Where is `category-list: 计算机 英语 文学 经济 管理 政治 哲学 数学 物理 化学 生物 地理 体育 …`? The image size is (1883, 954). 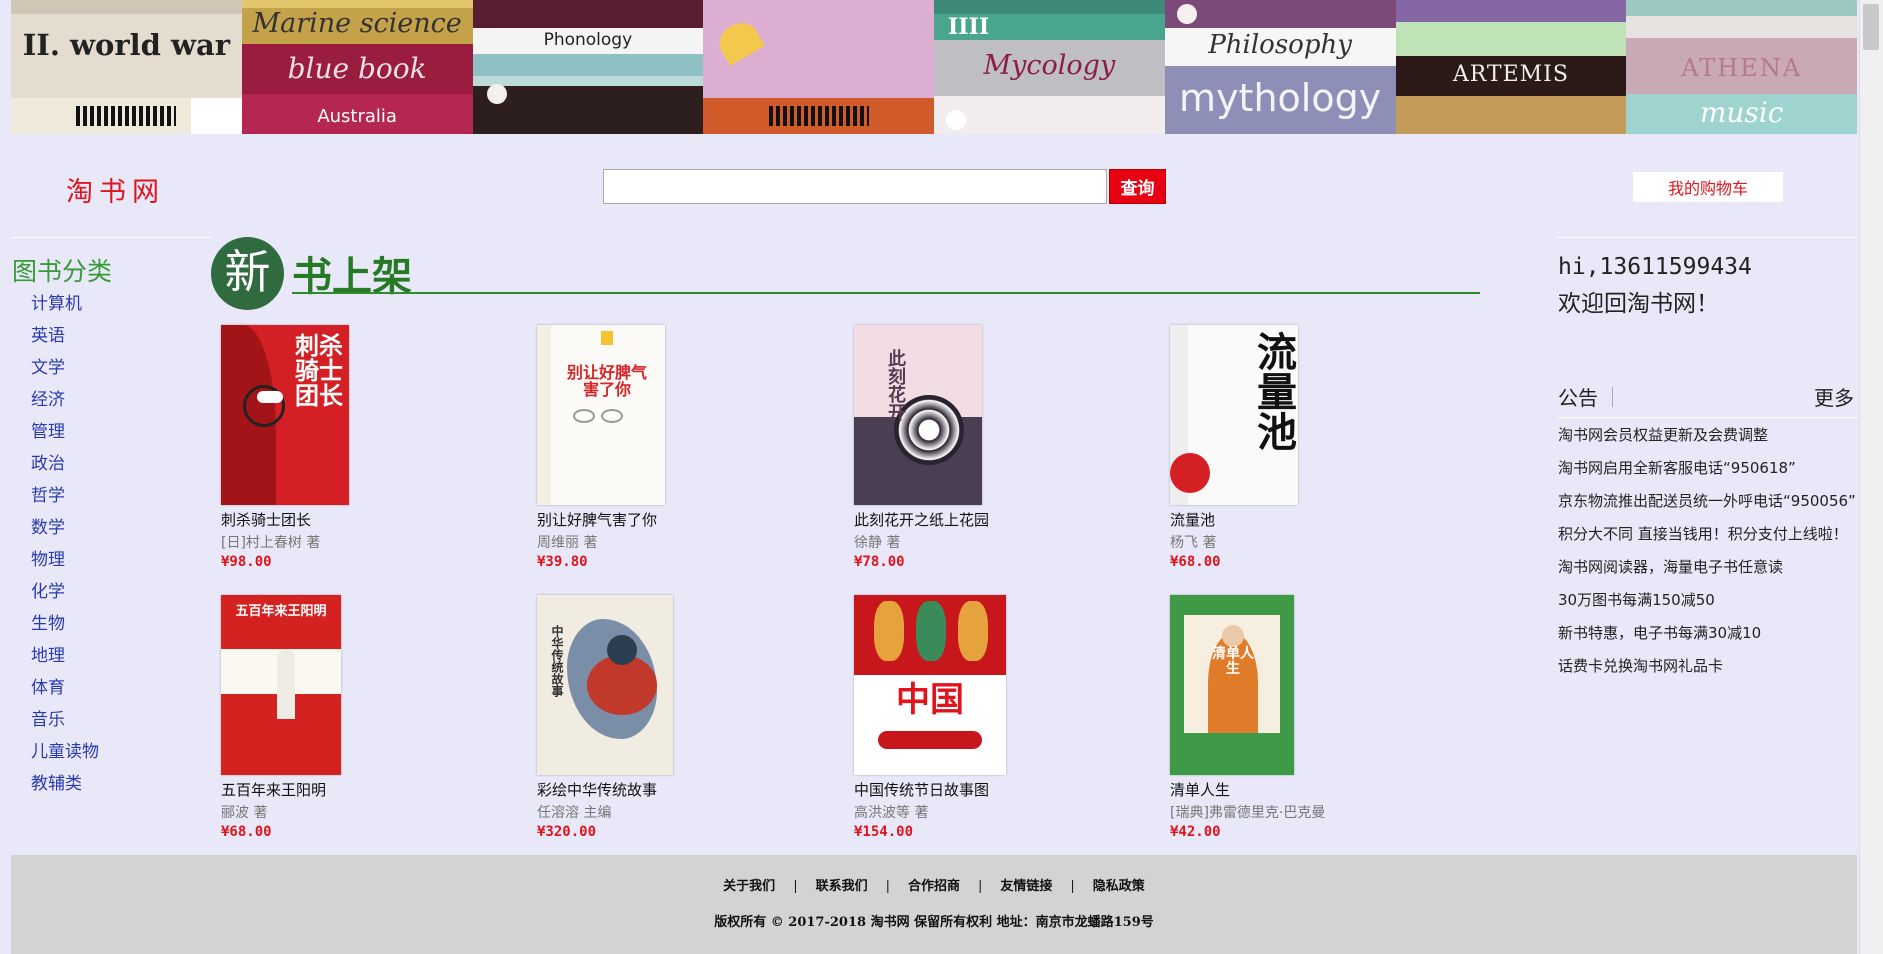 category-list: 计算机 英语 文学 经济 管理 政治 哲学 数学 物理 化学 生物 地理 体育 … is located at coordinates (65, 548).